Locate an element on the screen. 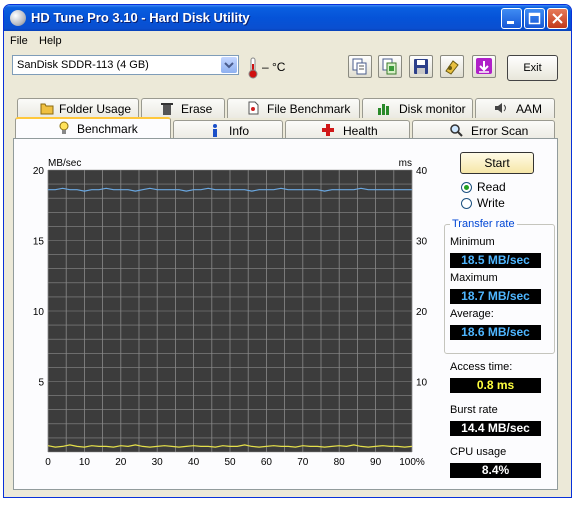 The width and height of the screenshot is (580, 525). tab-label: Disk monitor is located at coordinates (432, 109).